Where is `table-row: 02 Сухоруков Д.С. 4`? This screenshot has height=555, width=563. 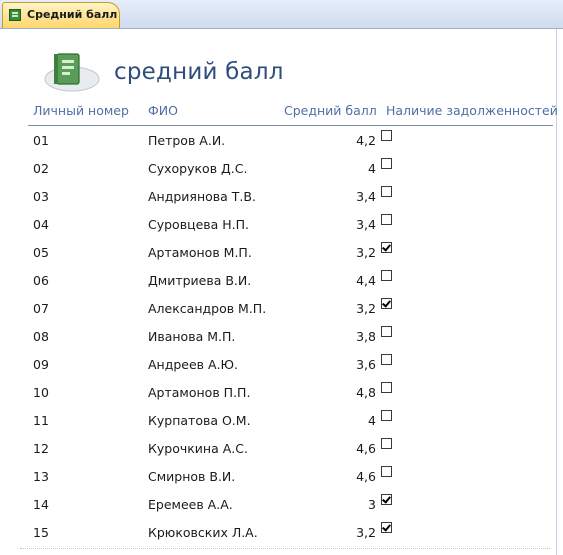
table-row: 02 Сухоруков Д.С. 4 is located at coordinates (278, 173).